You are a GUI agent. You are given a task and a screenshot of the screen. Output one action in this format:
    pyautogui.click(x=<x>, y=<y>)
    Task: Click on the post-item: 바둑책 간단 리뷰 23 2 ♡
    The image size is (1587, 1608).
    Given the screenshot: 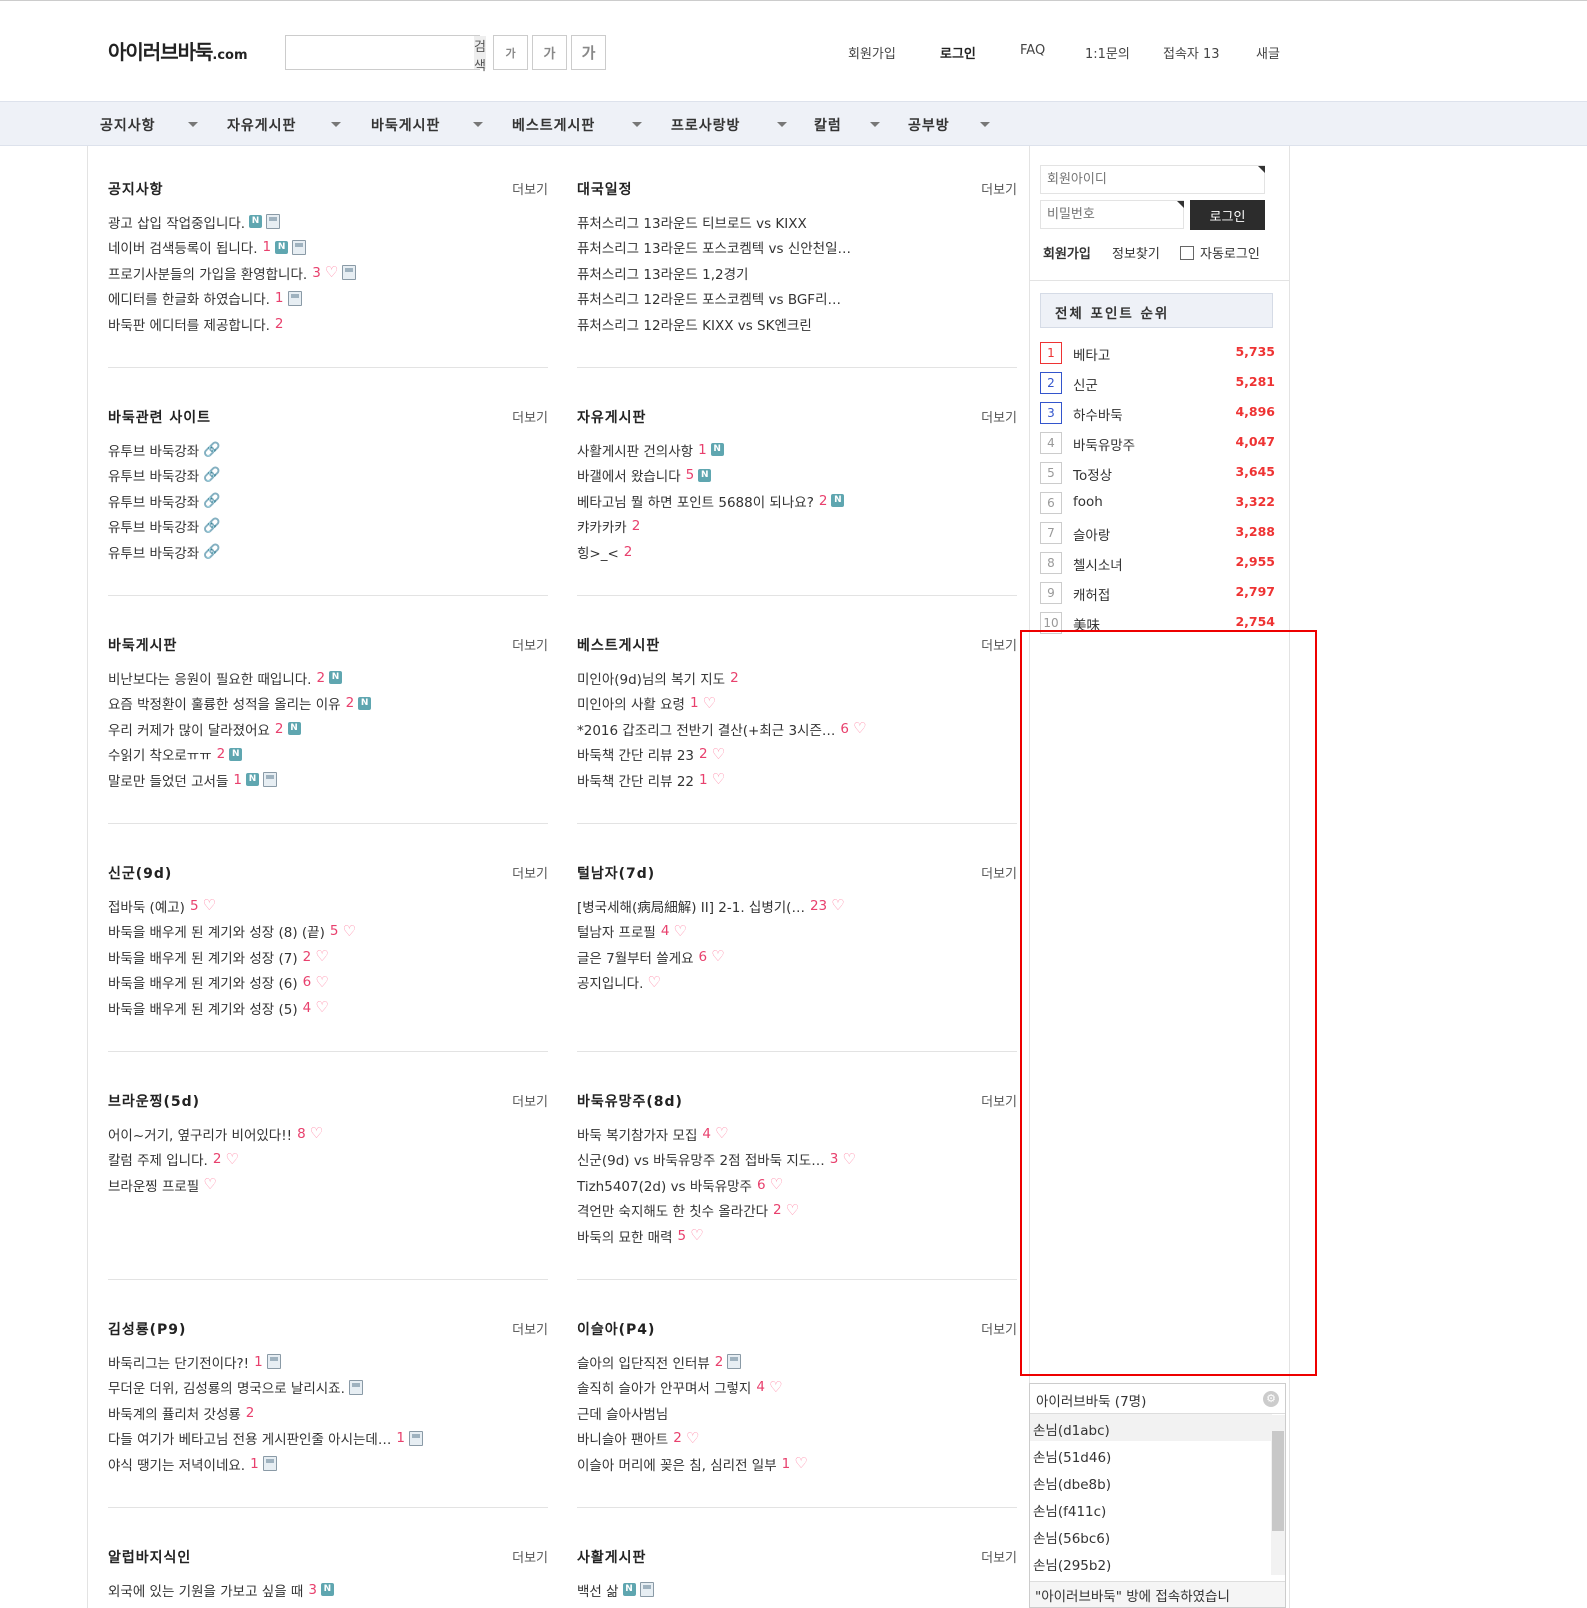 What is the action you would take?
    pyautogui.click(x=797, y=755)
    